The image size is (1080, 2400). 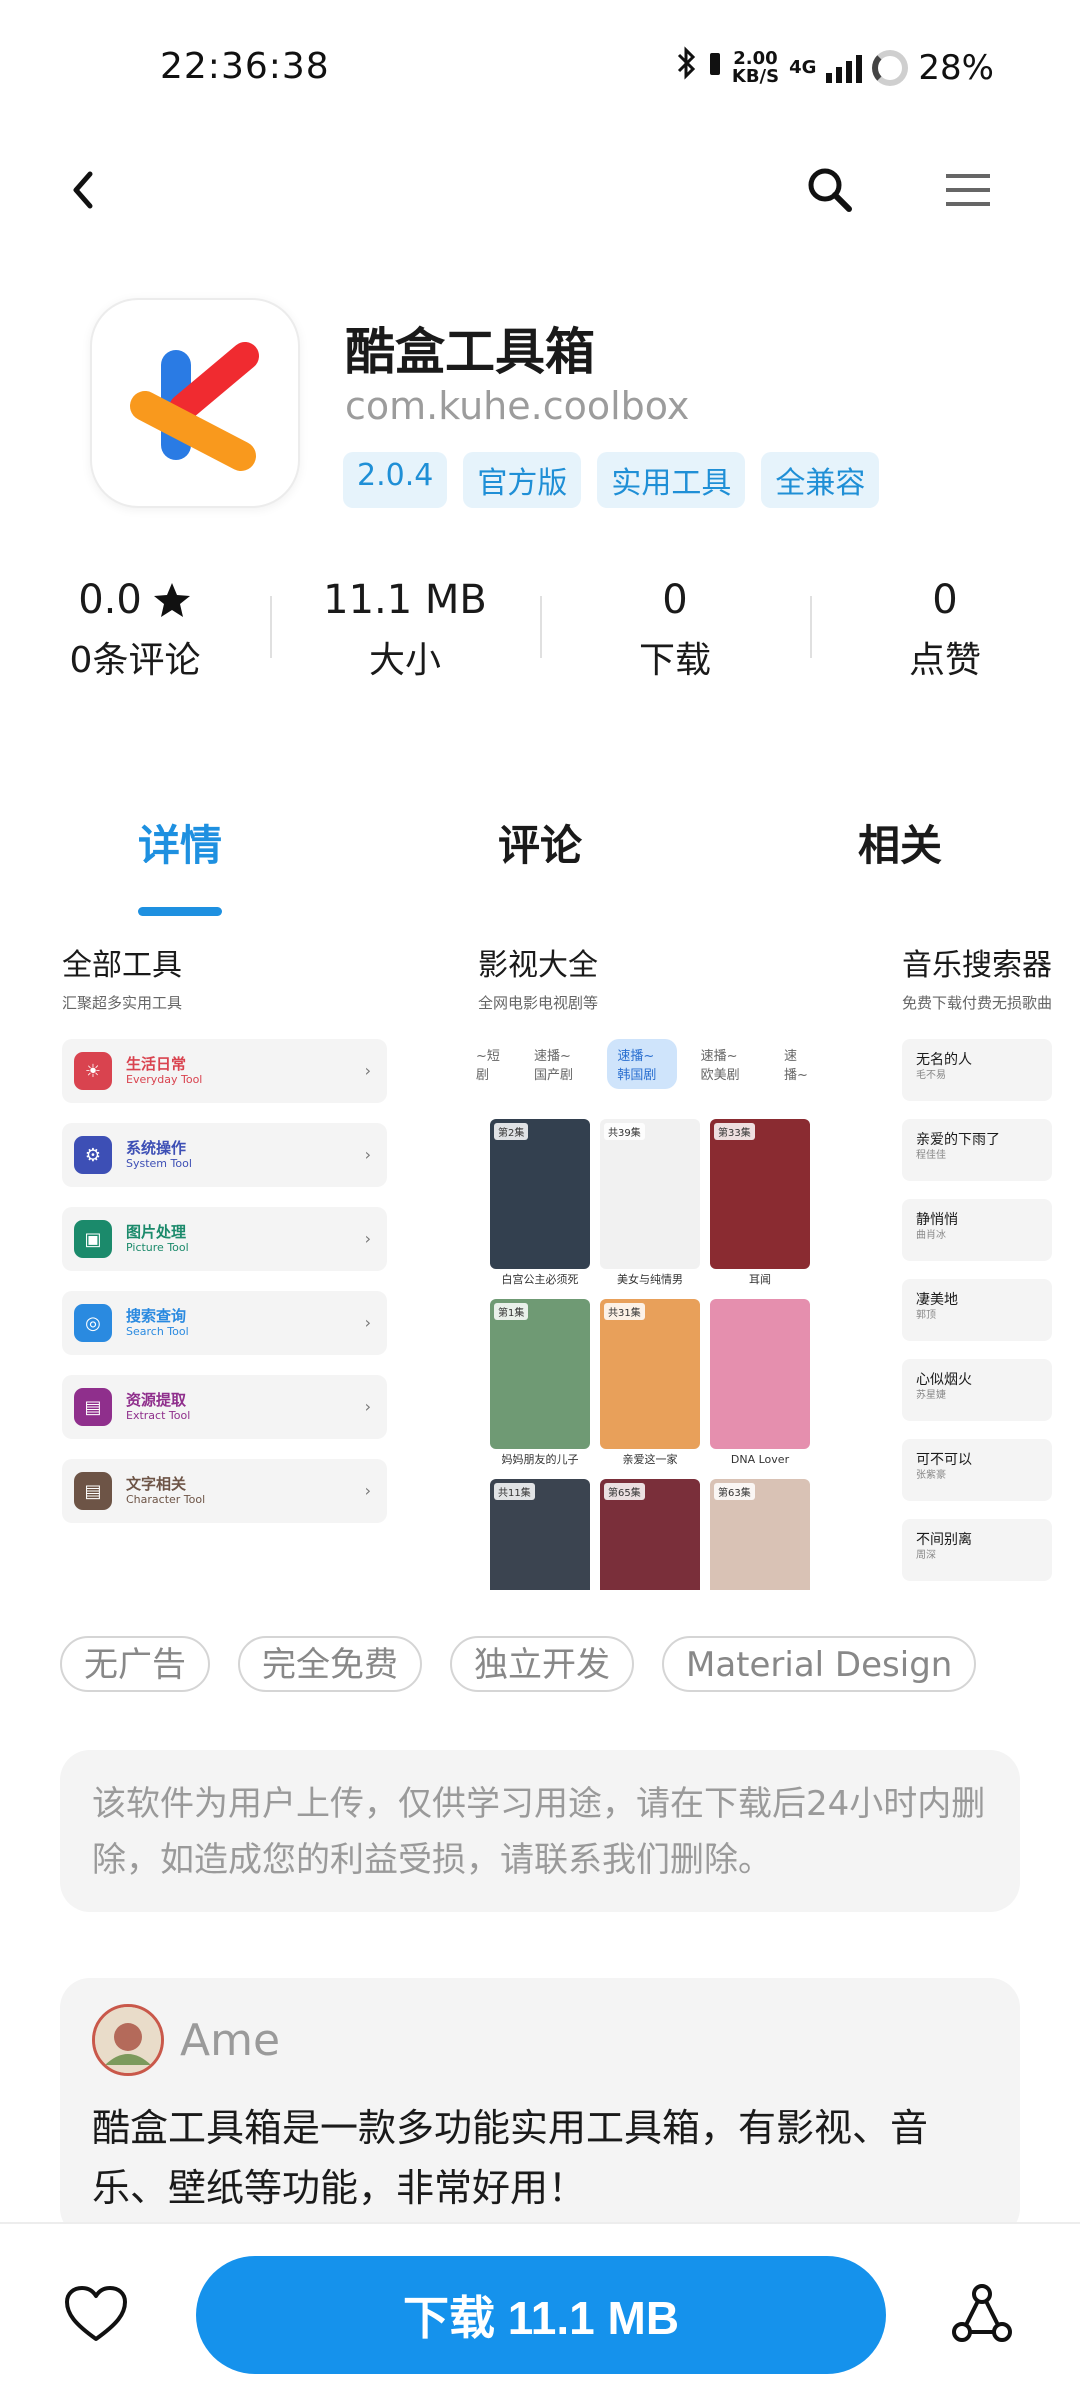 I want to click on doc-icon: ▤, so click(x=93, y=1491).